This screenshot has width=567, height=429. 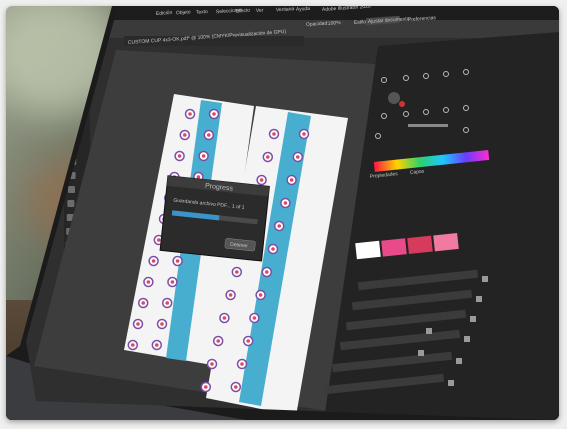 What do you see at coordinates (303, 9) in the screenshot?
I see `menu-item: Ayuda` at bounding box center [303, 9].